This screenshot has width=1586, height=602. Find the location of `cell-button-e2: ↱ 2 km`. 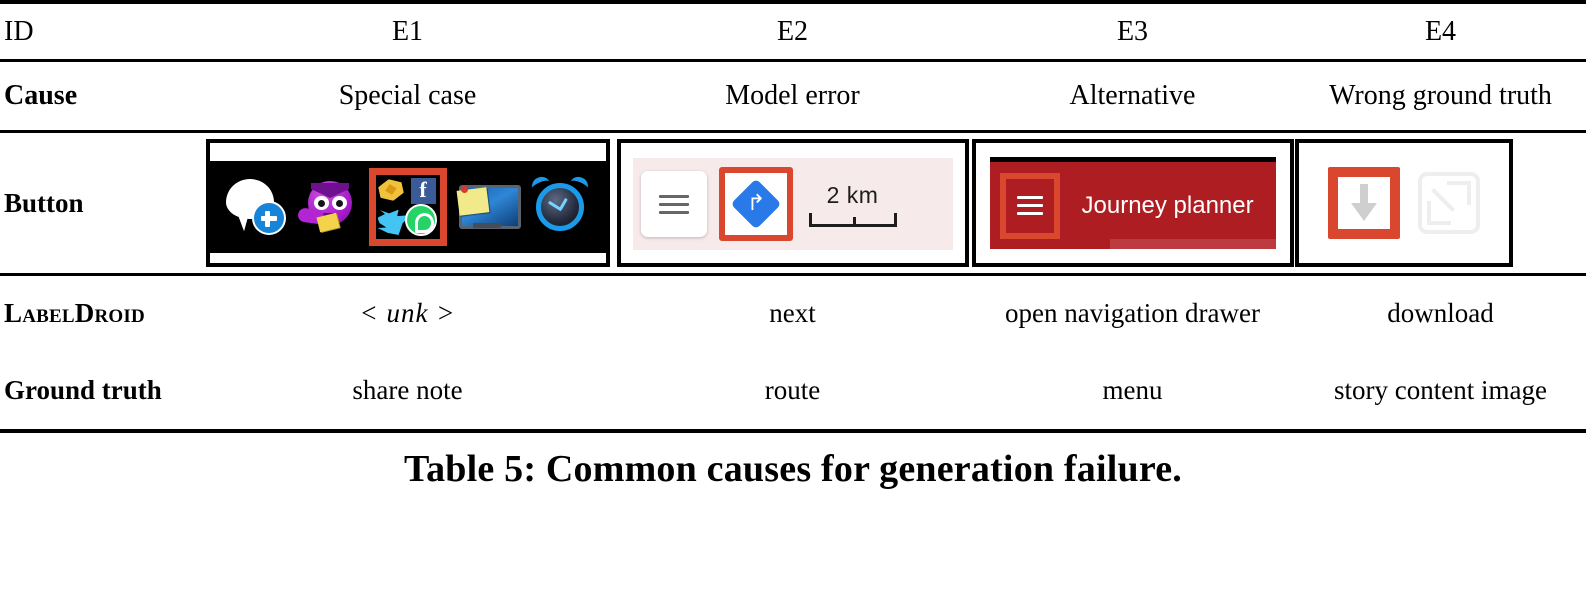

cell-button-e2: ↱ 2 km is located at coordinates (792, 202).